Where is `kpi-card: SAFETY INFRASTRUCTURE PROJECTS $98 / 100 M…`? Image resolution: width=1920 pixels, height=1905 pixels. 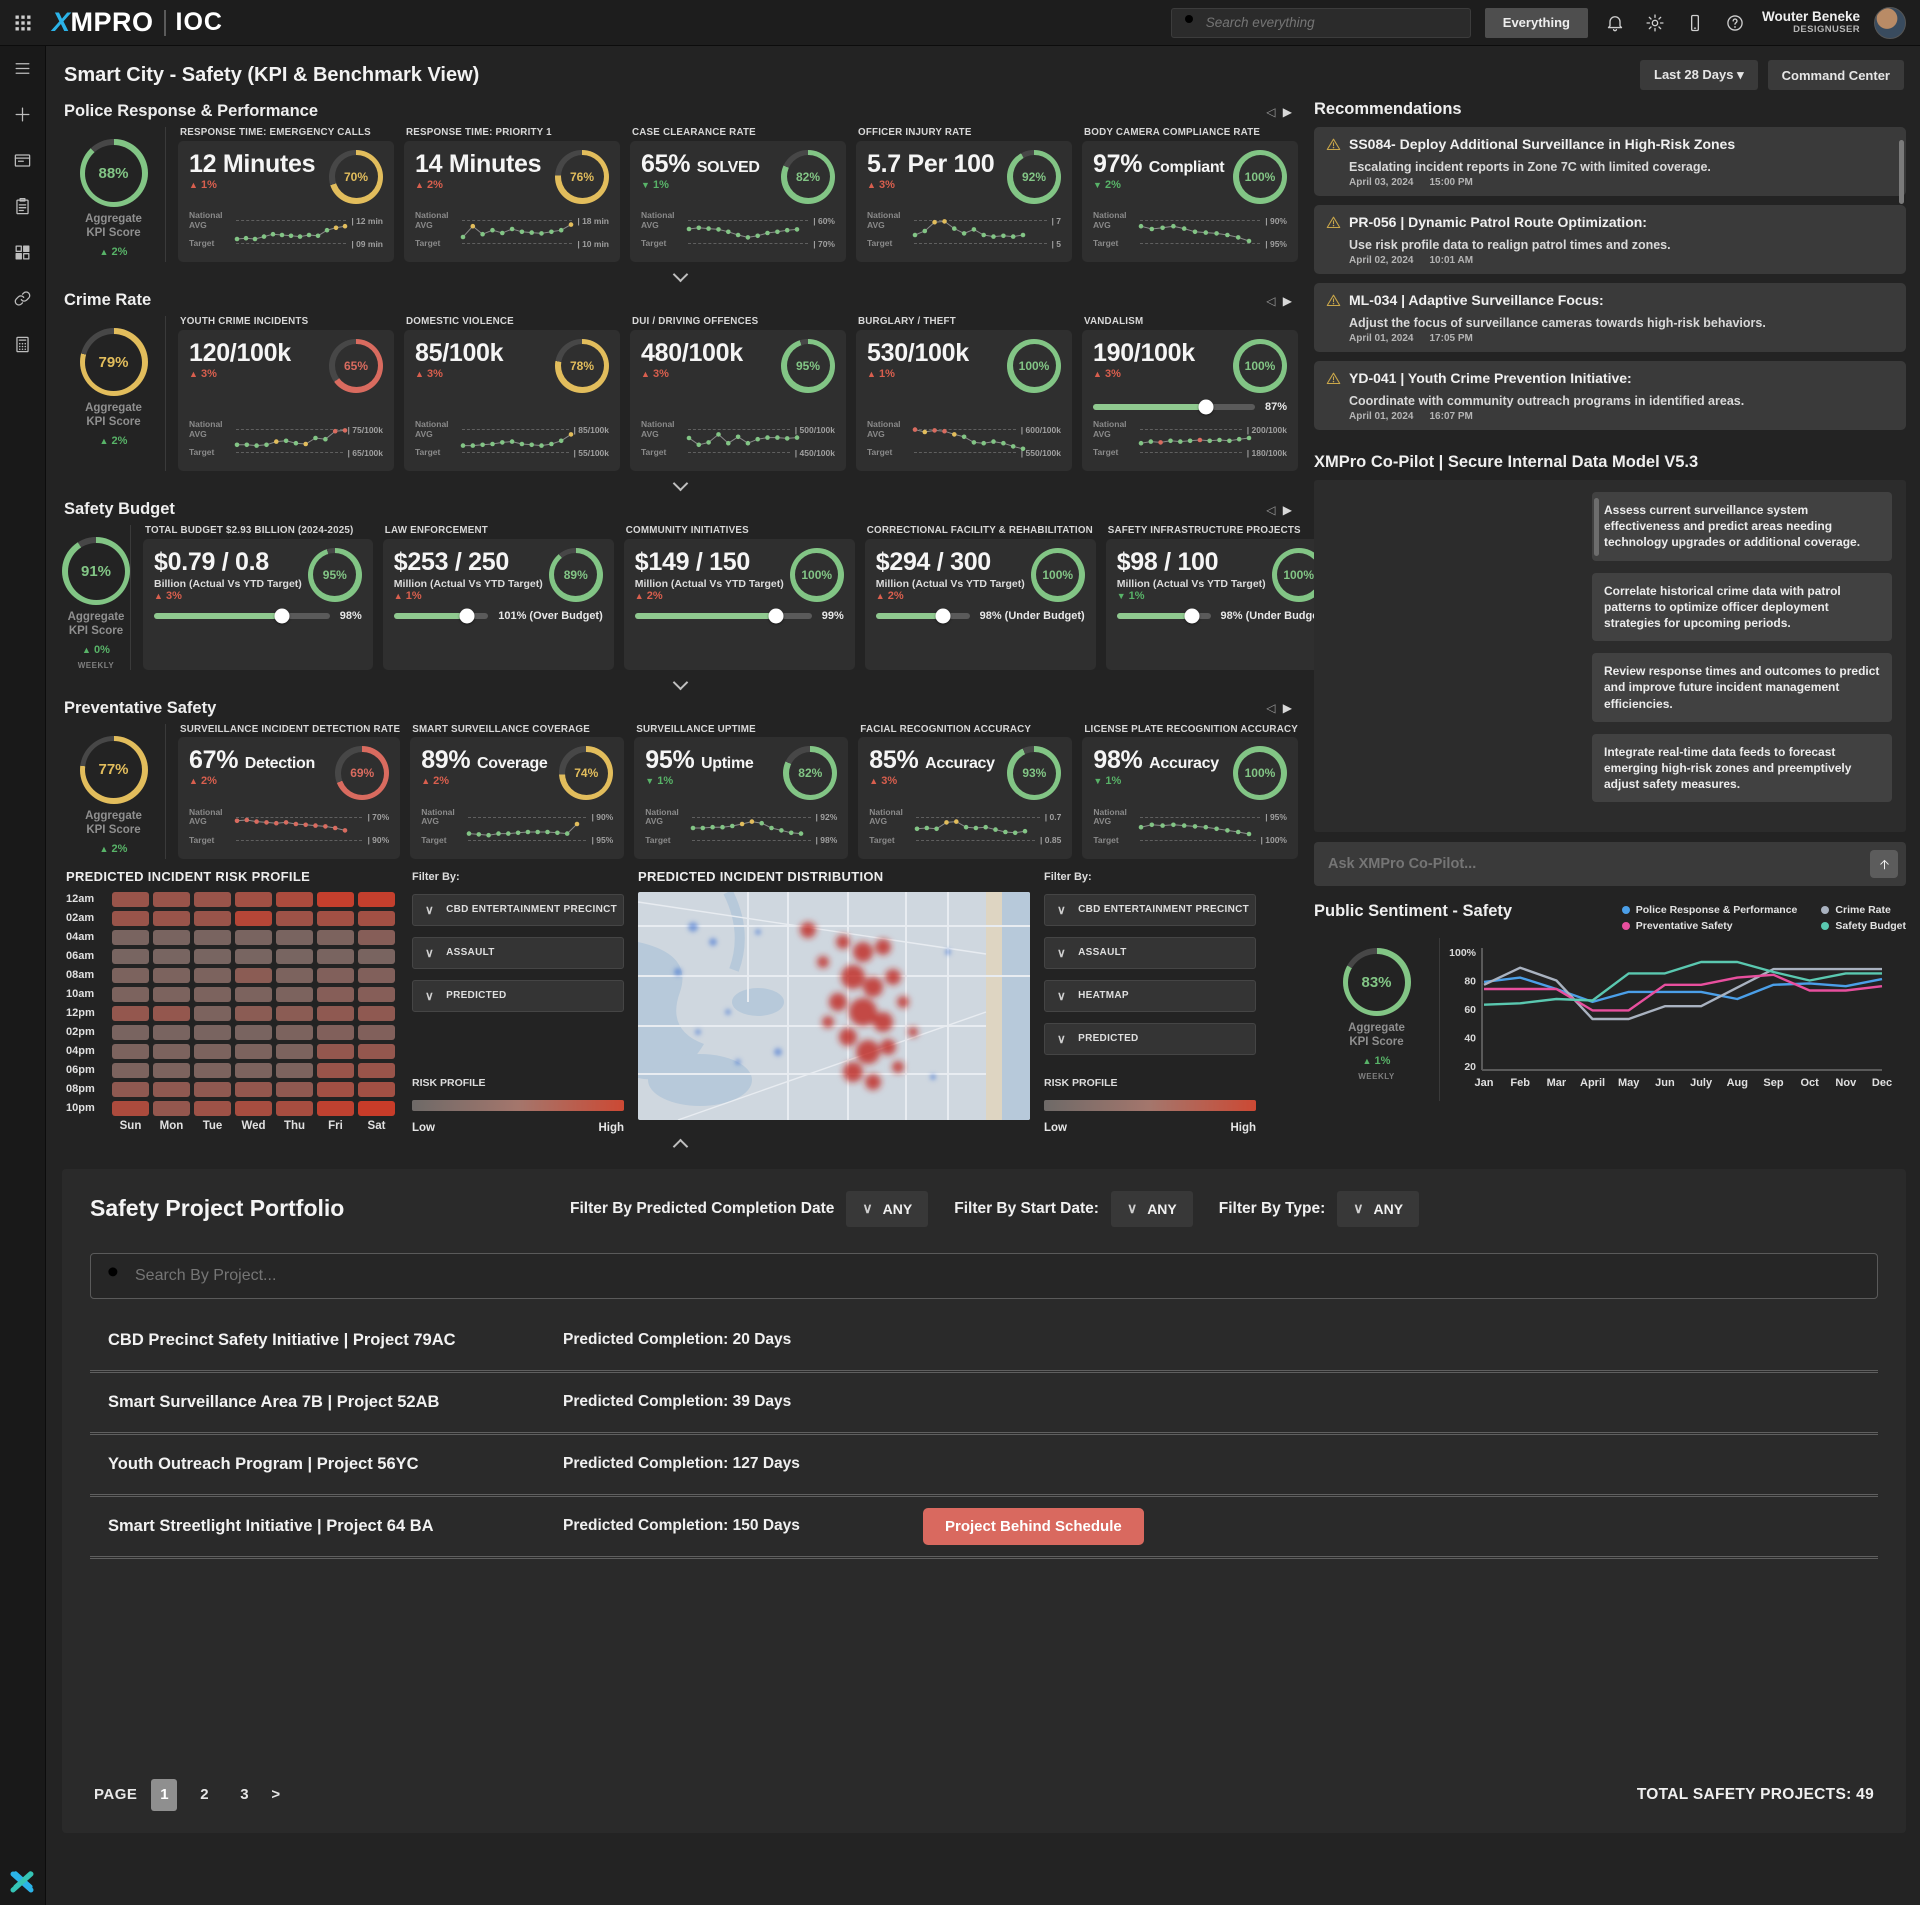
kpi-card: SAFETY INFRASTRUCTURE PROJECTS $98 / 100 M… is located at coordinates (1221, 597).